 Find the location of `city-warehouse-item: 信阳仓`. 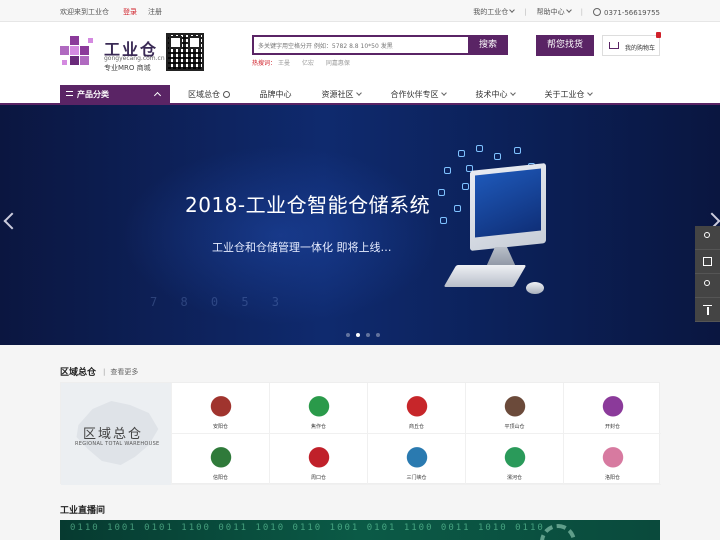

city-warehouse-item: 信阳仓 is located at coordinates (220, 459).